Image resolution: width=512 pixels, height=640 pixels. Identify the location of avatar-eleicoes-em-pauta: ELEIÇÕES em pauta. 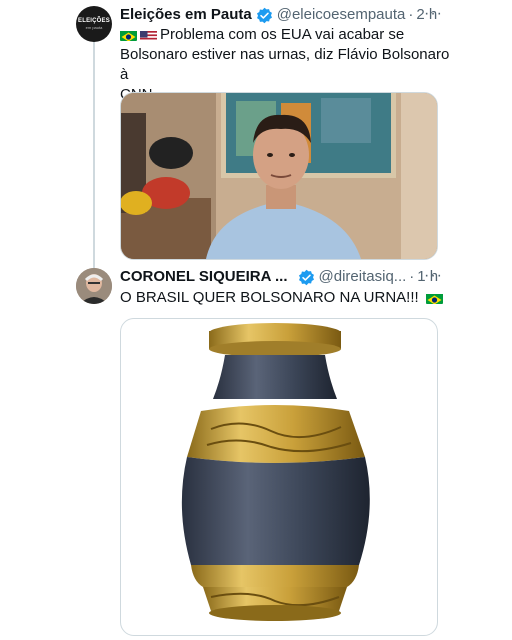
(94, 24).